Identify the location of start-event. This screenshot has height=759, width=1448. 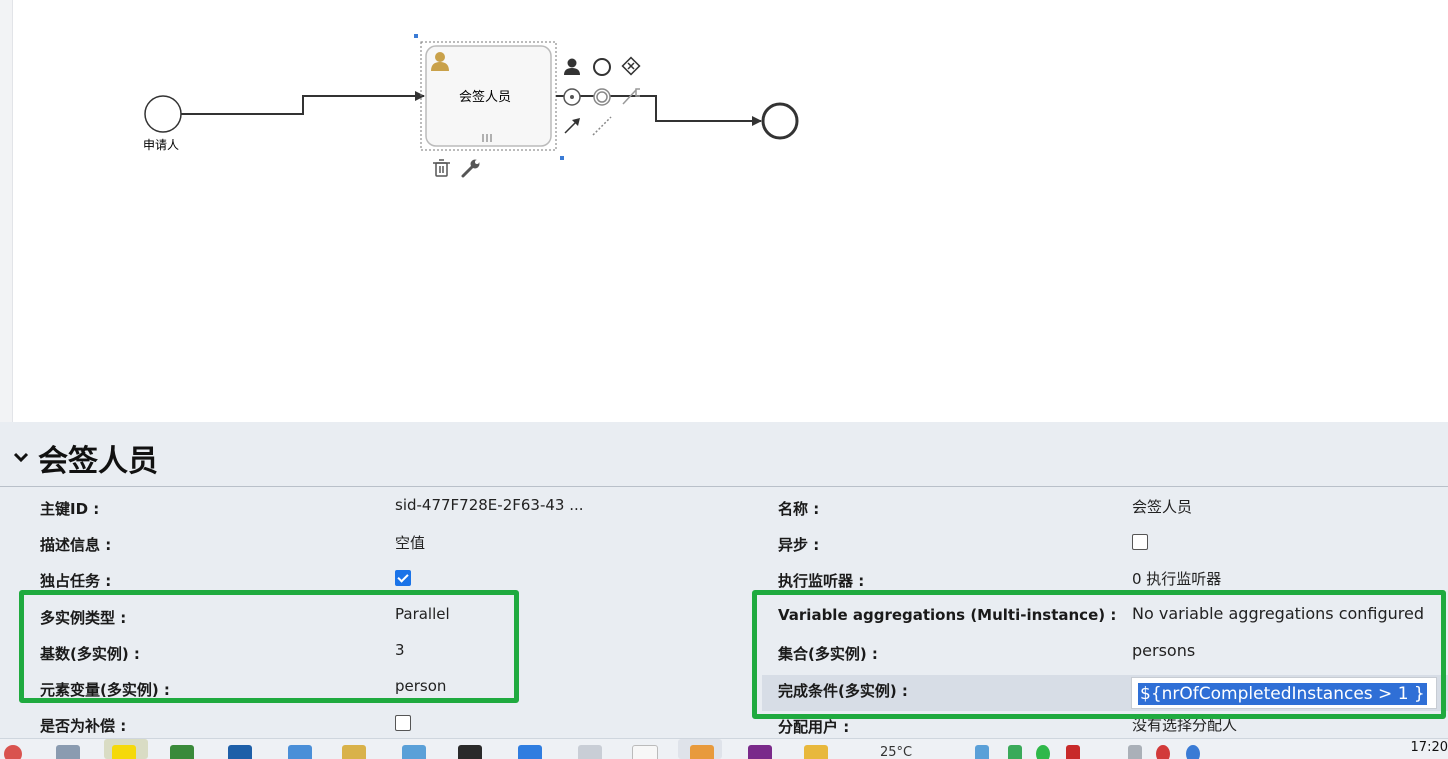
(163, 114).